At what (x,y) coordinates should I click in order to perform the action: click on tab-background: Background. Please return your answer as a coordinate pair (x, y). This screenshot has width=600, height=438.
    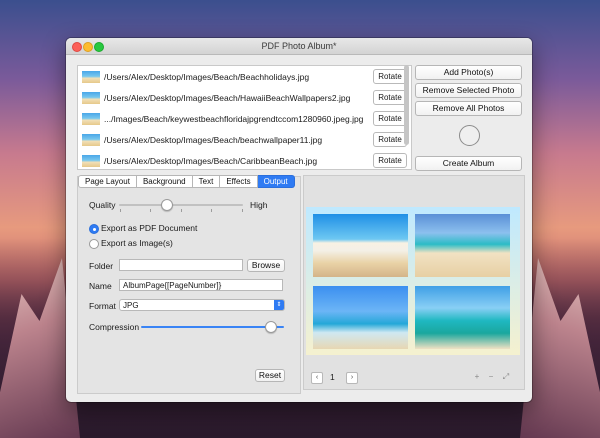
    Looking at the image, I should click on (164, 181).